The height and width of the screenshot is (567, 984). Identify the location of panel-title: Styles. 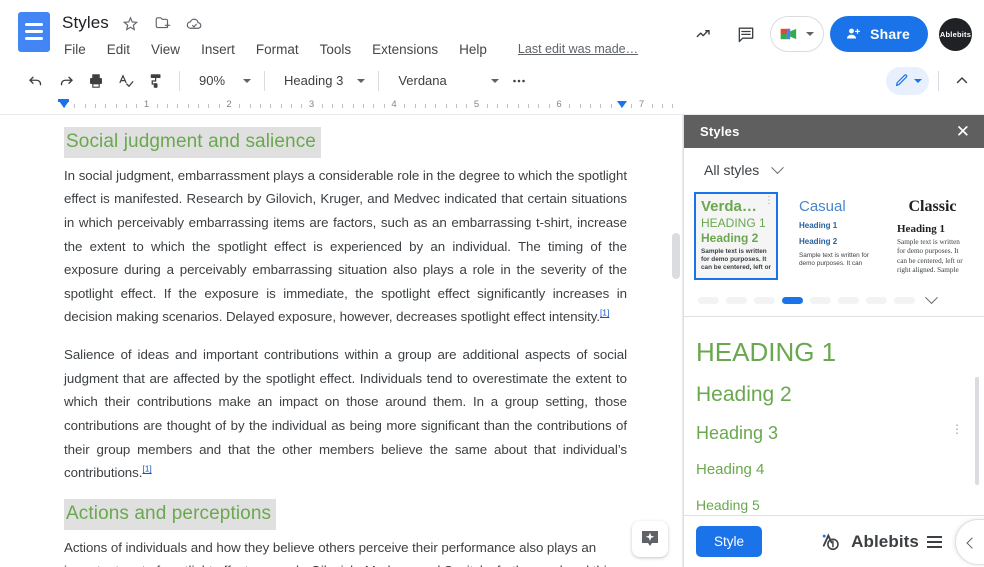
(720, 131).